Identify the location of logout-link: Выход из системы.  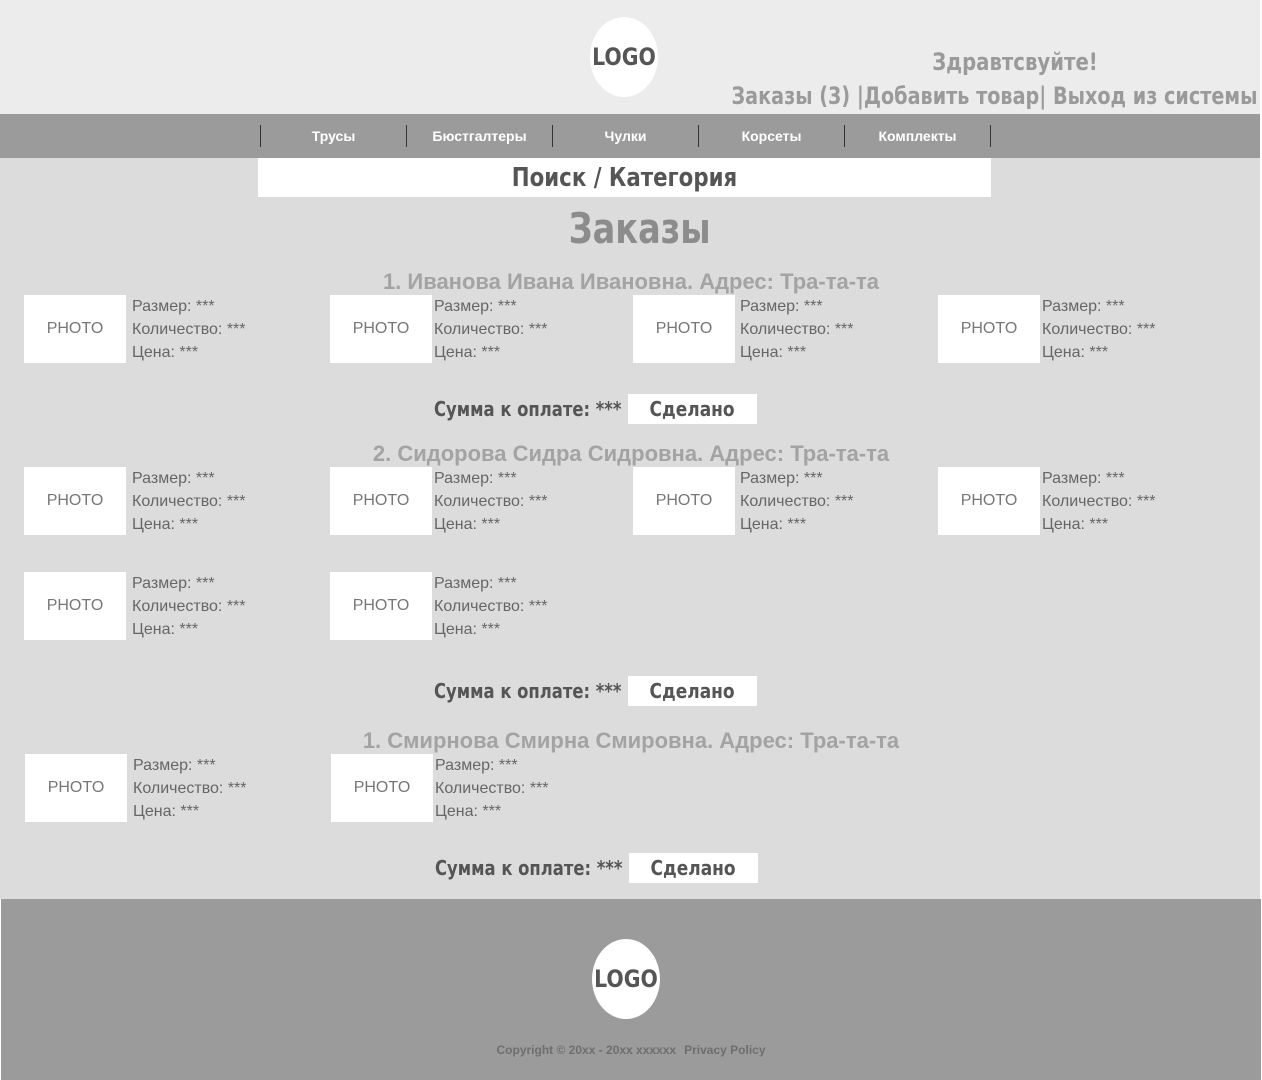
(1155, 96).